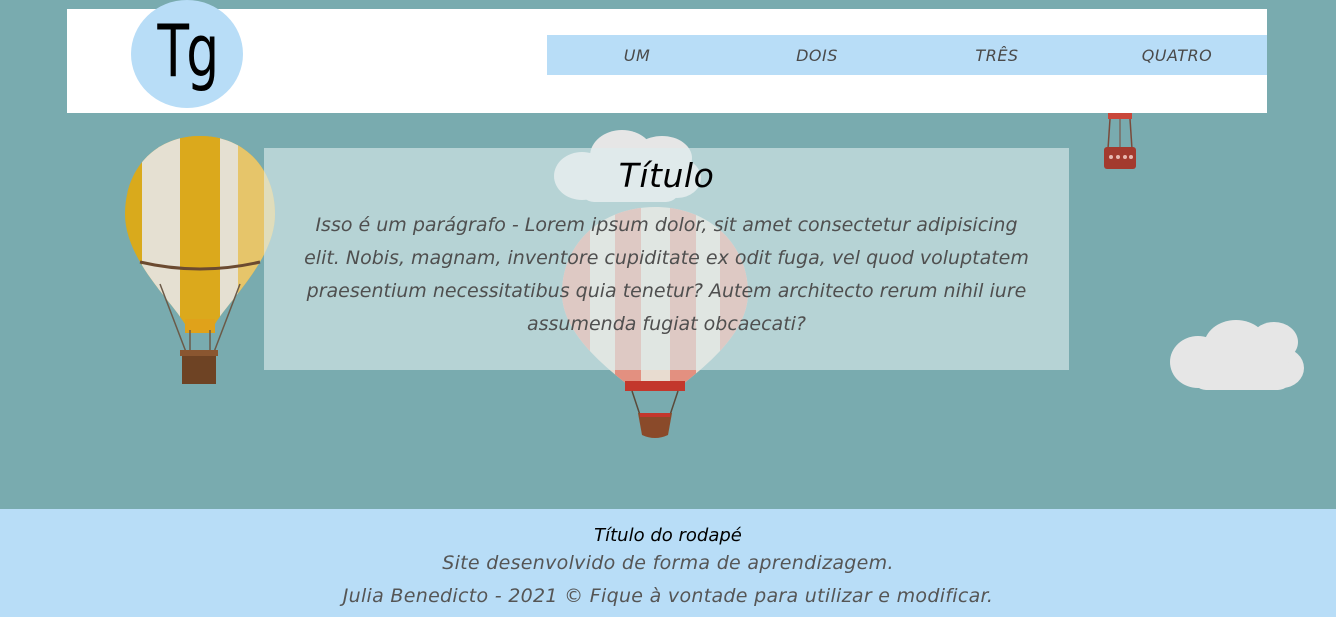 This screenshot has height=617, width=1336. I want to click on small-balloon-illustration, so click(1120, 141).